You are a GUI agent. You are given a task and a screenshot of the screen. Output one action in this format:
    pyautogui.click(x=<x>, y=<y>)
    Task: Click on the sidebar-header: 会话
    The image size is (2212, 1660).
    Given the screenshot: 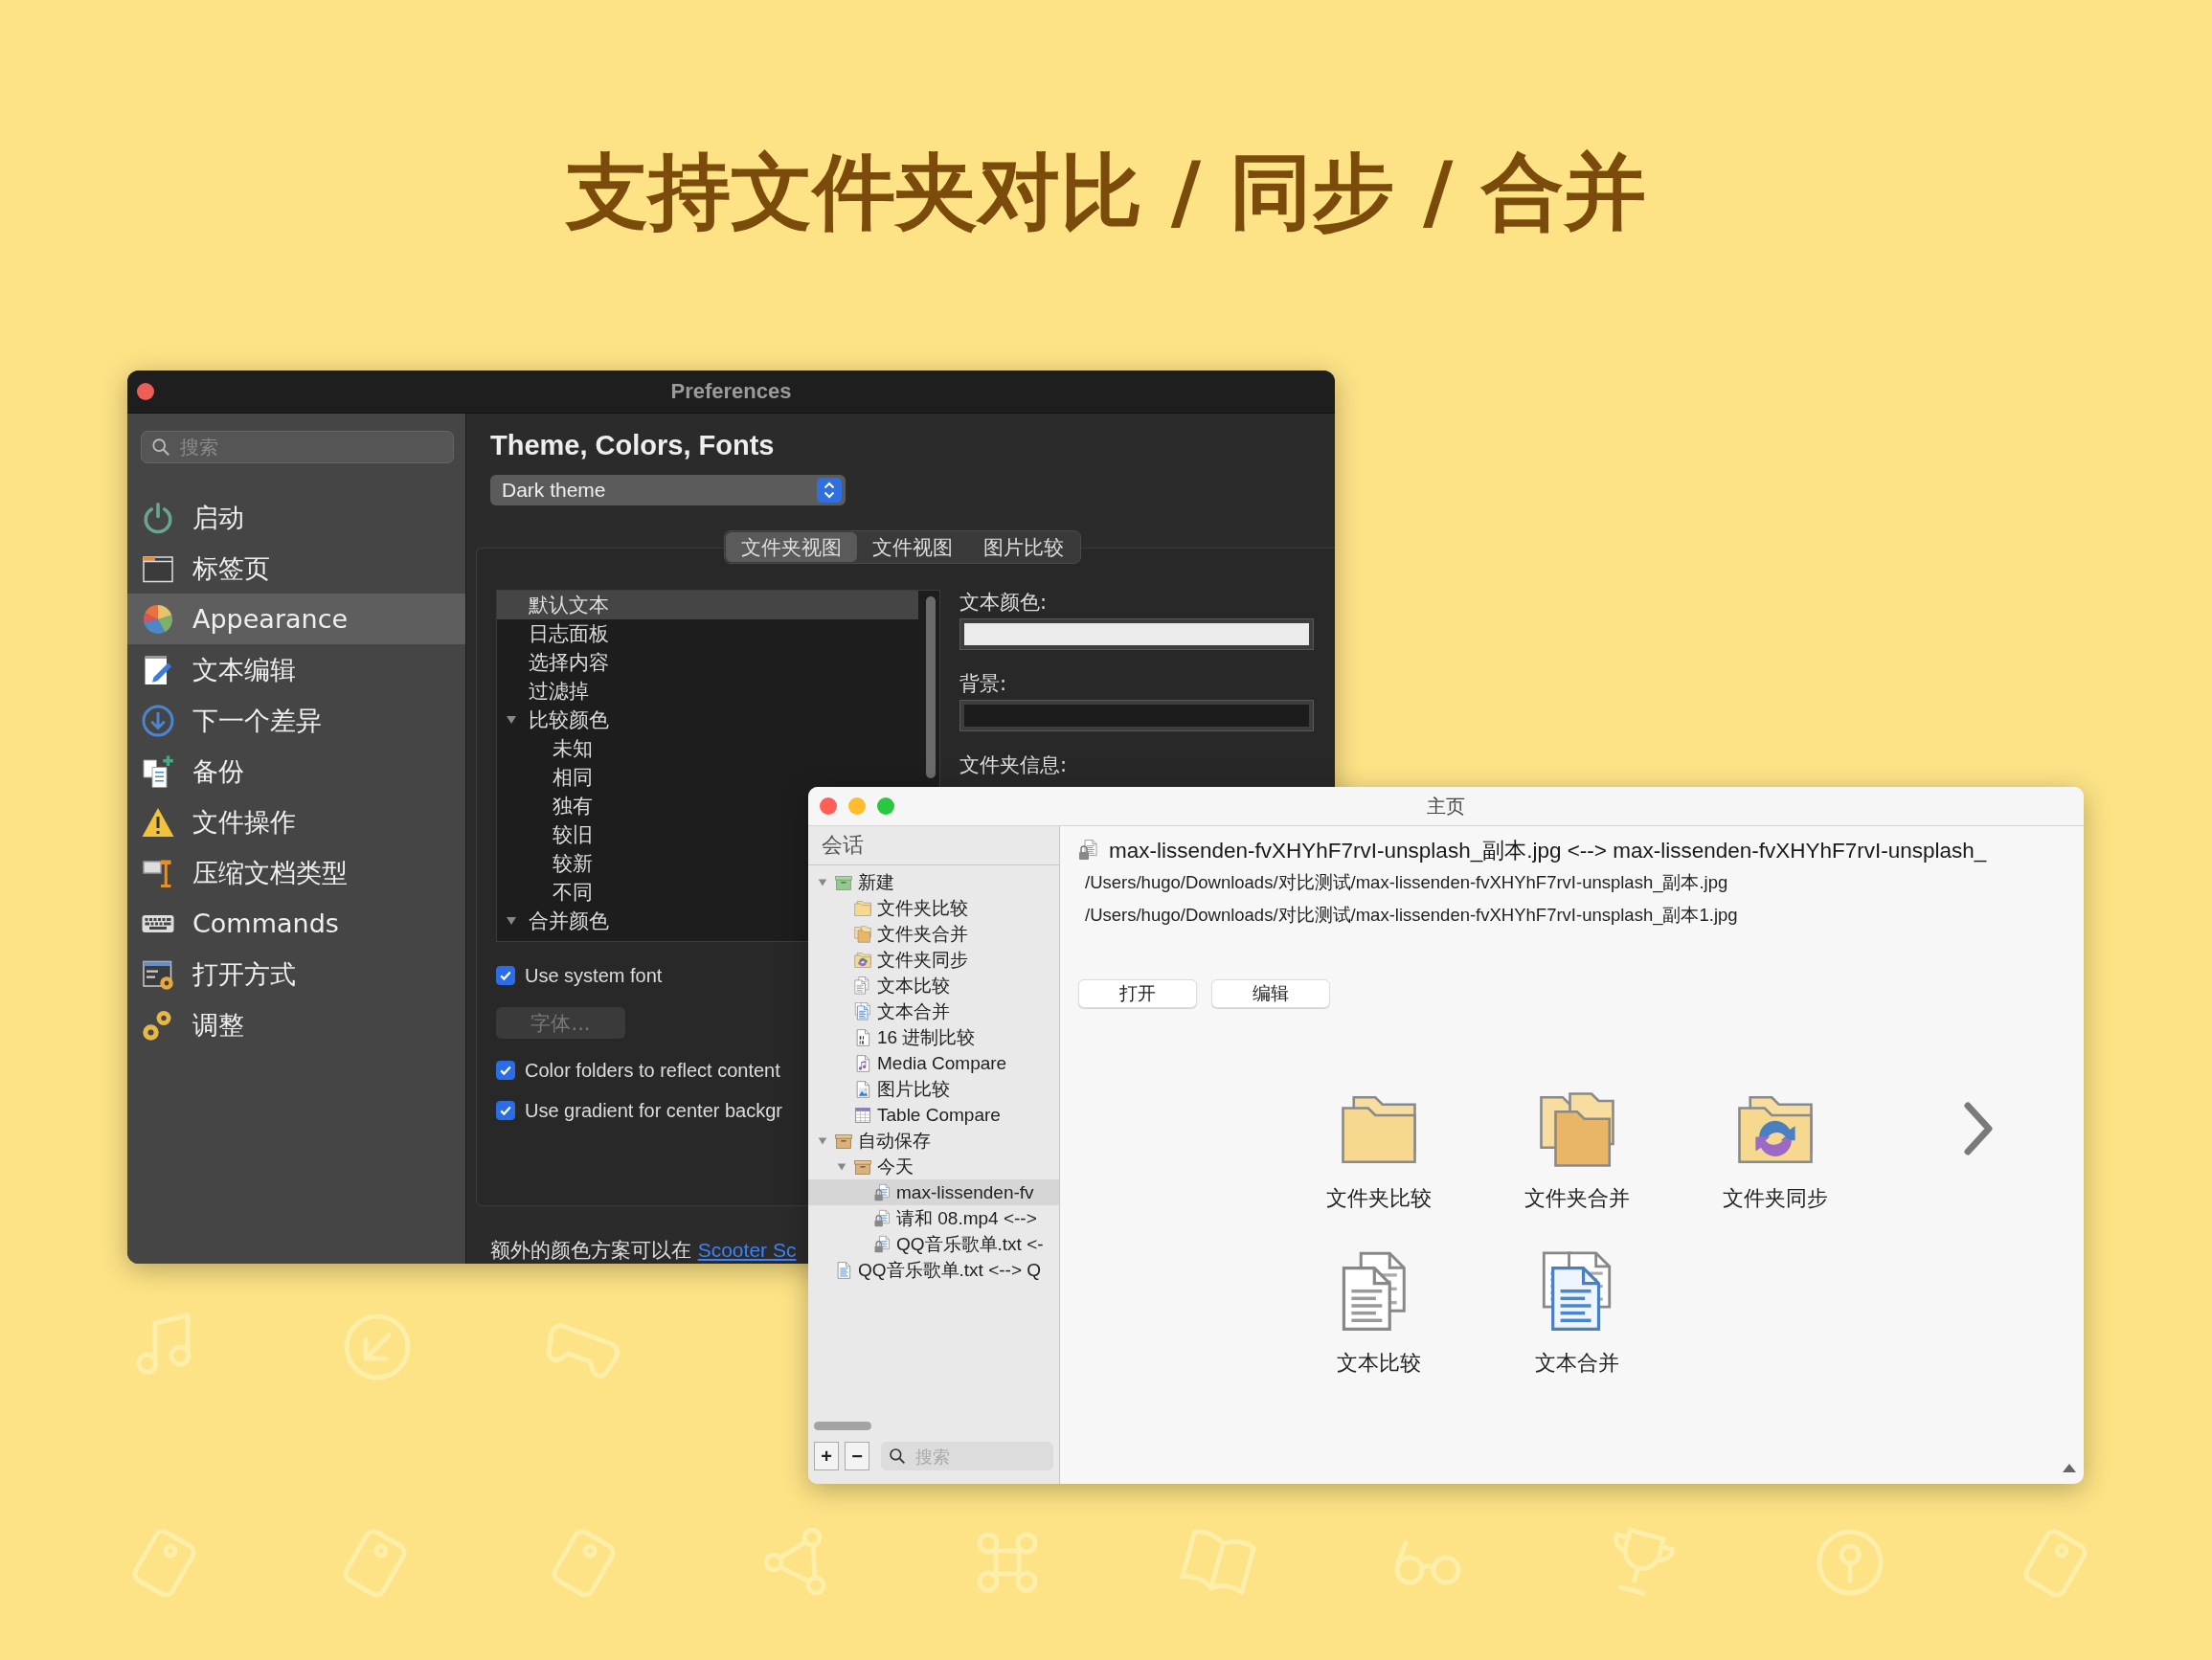 What is the action you would take?
    pyautogui.click(x=933, y=845)
    